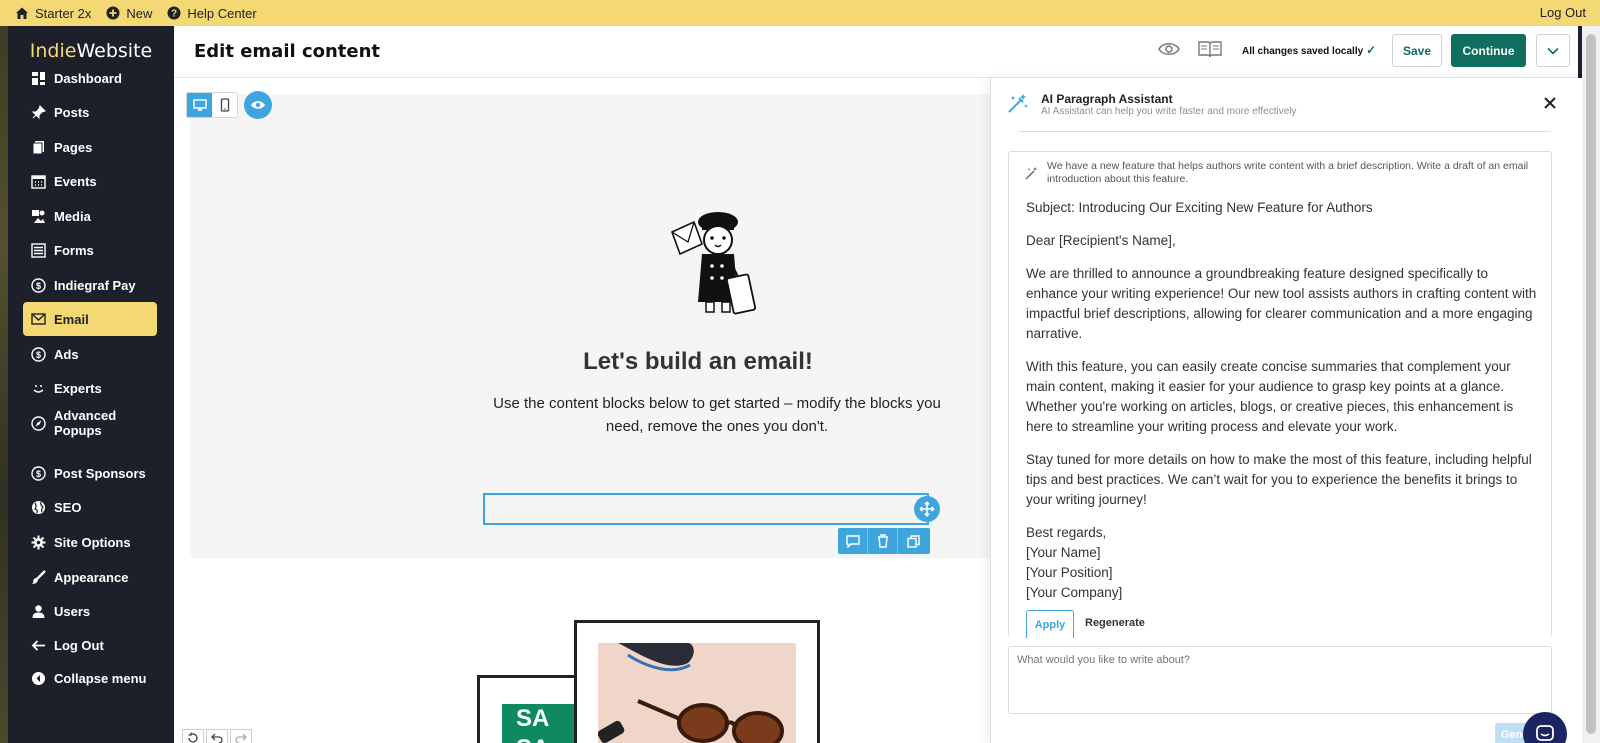  I want to click on response-paragraph: Dear [Recipient's Name],, so click(1101, 240).